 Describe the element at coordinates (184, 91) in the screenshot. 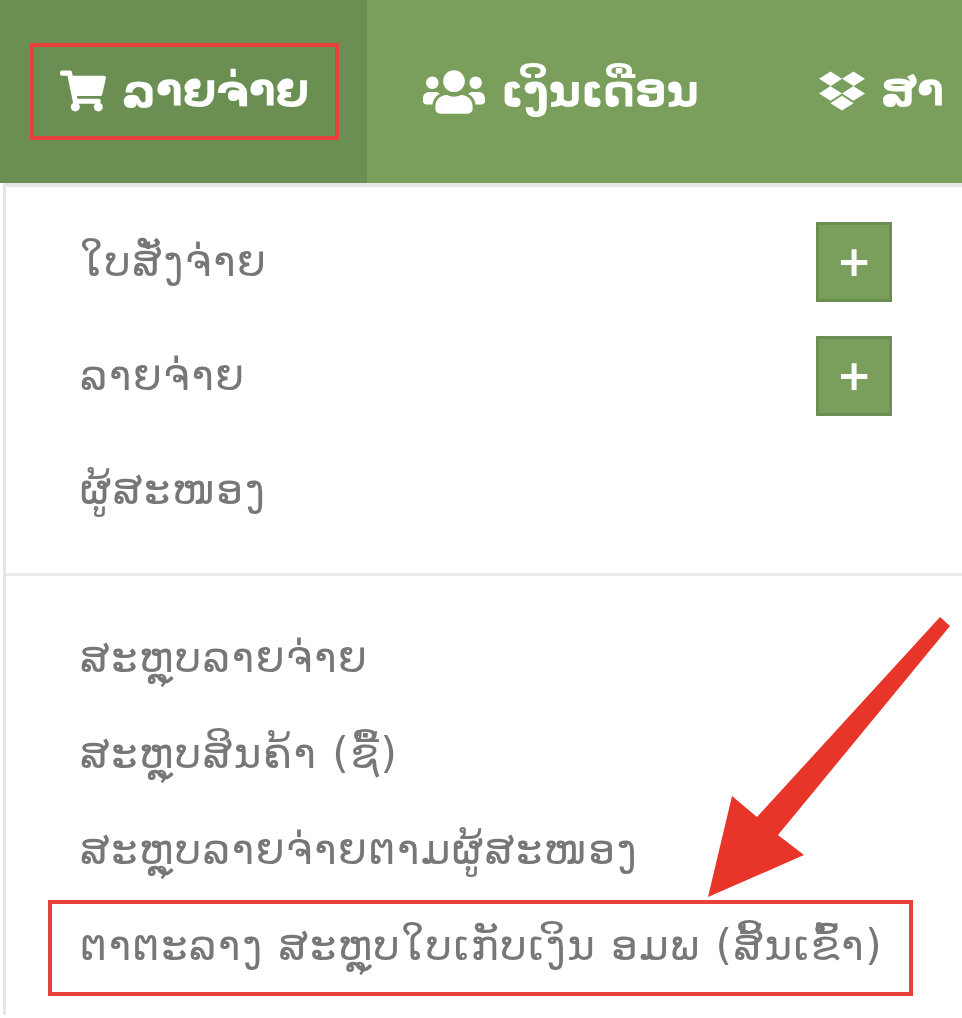

I see `nav-tab: ລາຍຈ່າຍ` at that location.